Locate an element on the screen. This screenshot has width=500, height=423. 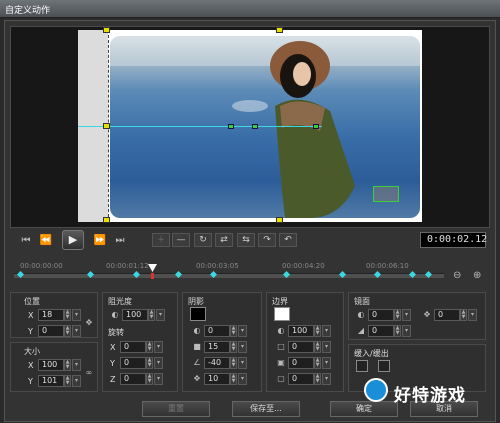
play-button: ▶ is located at coordinates (73, 240).